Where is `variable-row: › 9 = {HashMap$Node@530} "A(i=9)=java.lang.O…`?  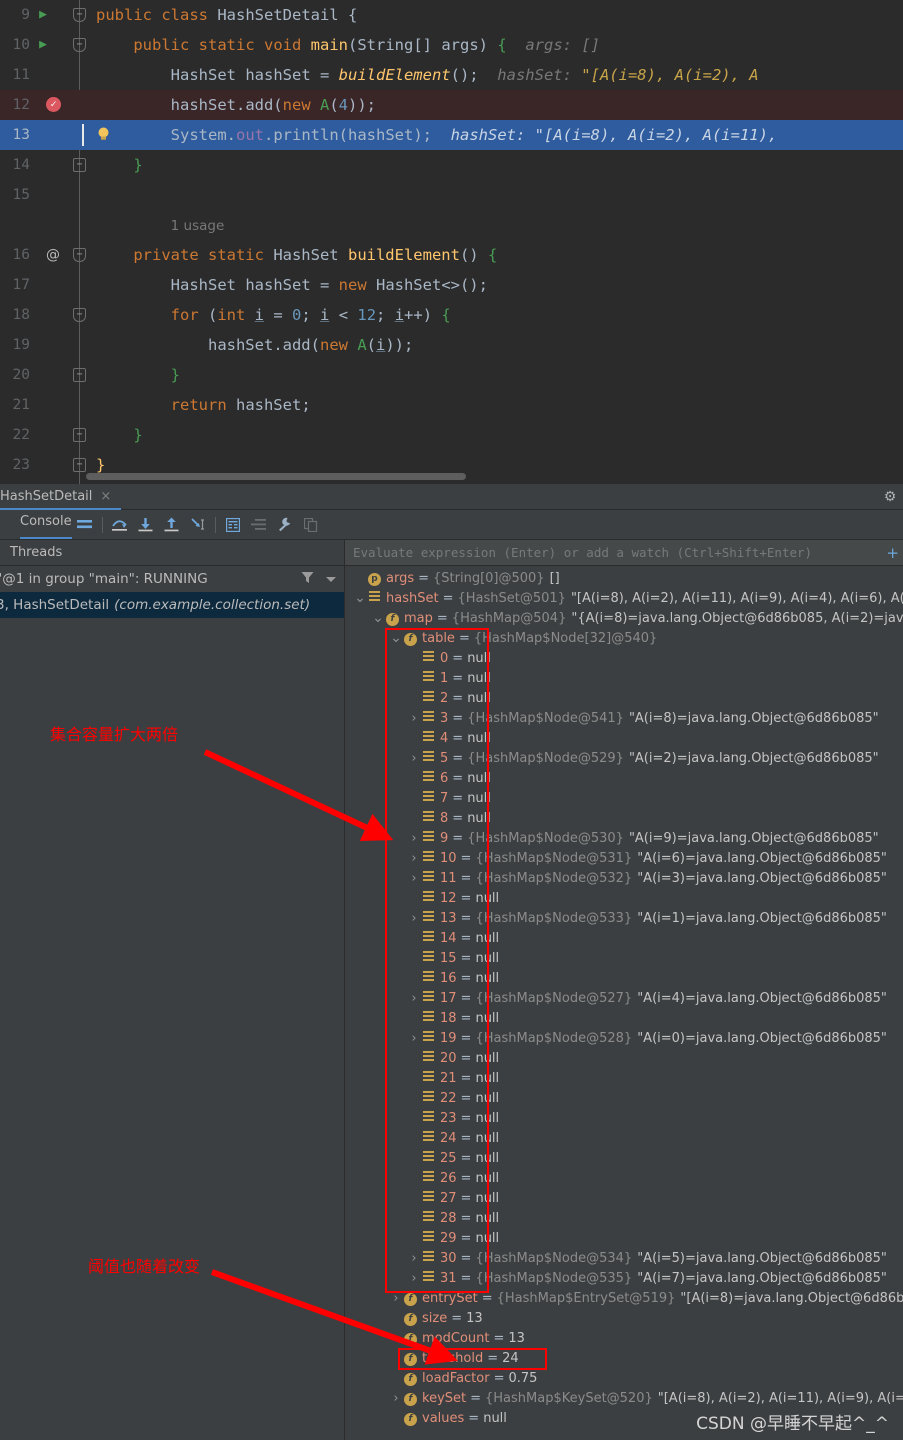
variable-row: › 9 = {HashMap$Node@530} "A(i=9)=java.lang.O… is located at coordinates (624, 838).